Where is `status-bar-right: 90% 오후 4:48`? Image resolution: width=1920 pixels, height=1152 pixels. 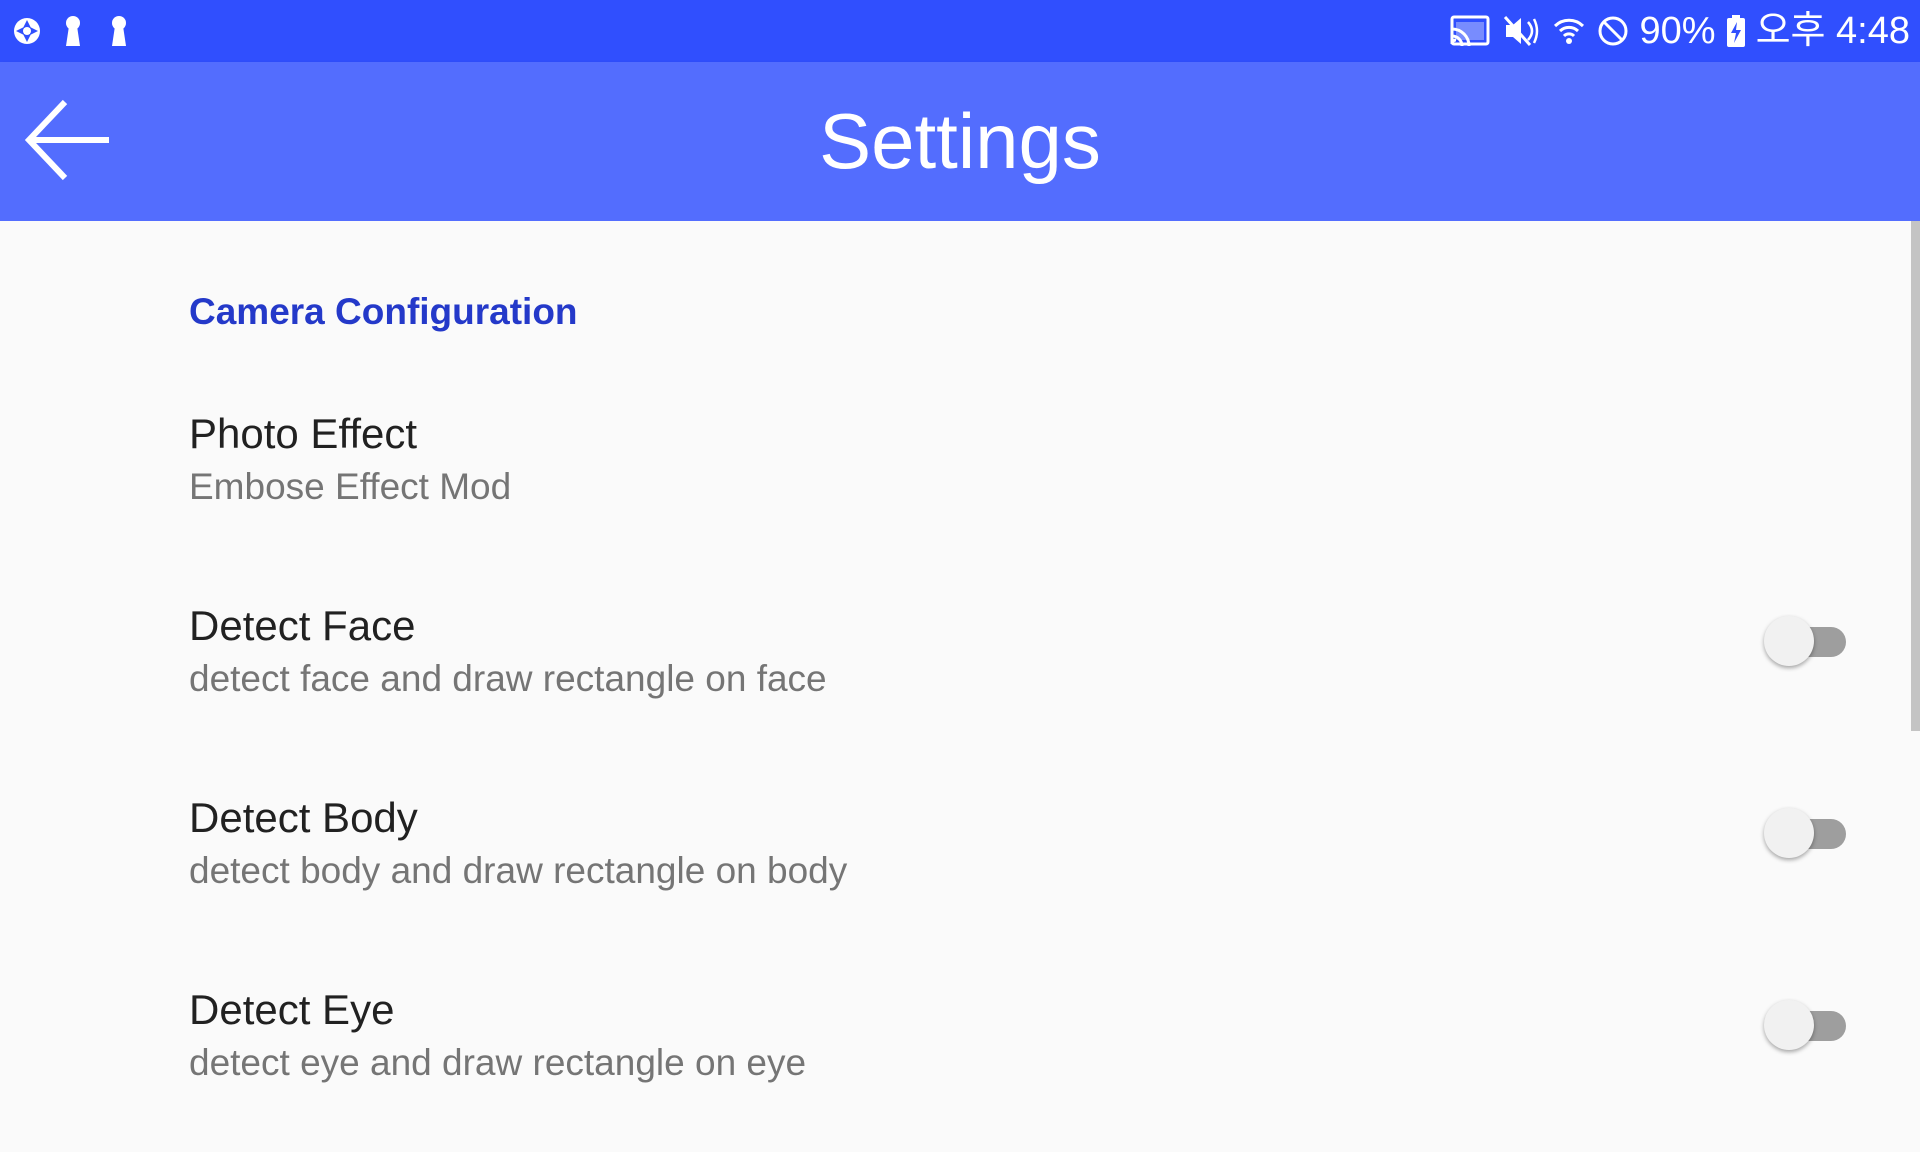 status-bar-right: 90% 오후 4:48 is located at coordinates (1674, 31).